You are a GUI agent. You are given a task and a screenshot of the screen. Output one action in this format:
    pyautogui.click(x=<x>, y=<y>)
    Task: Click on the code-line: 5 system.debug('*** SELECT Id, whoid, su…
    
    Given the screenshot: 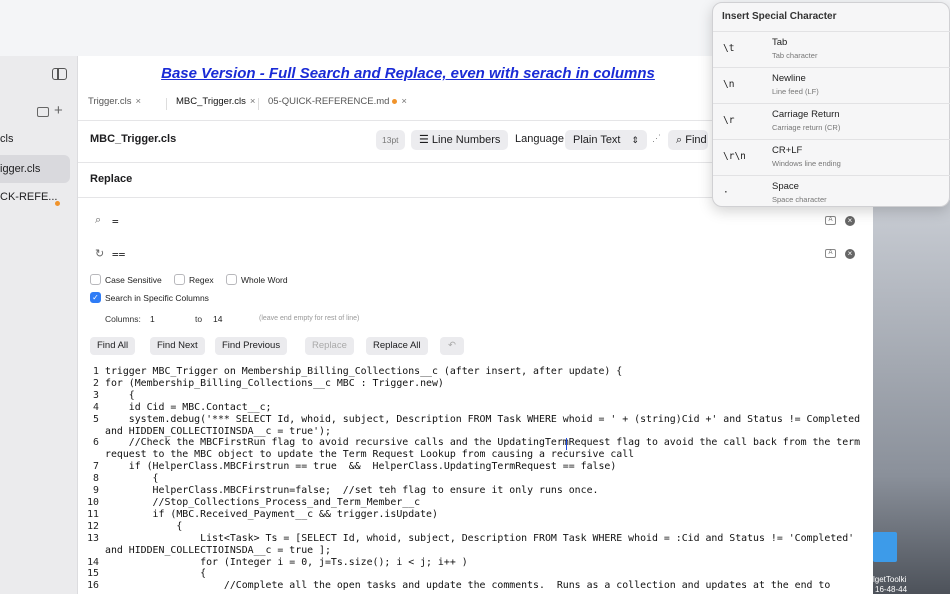 What is the action you would take?
    pyautogui.click(x=475, y=420)
    